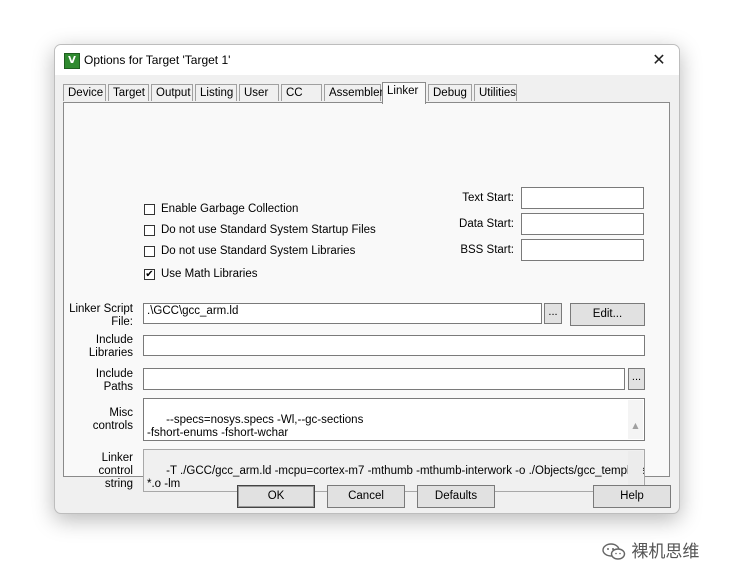 The image size is (735, 580). Describe the element at coordinates (635, 425) in the screenshot. I see `scroll-up-arrow-icon: ▲` at that location.